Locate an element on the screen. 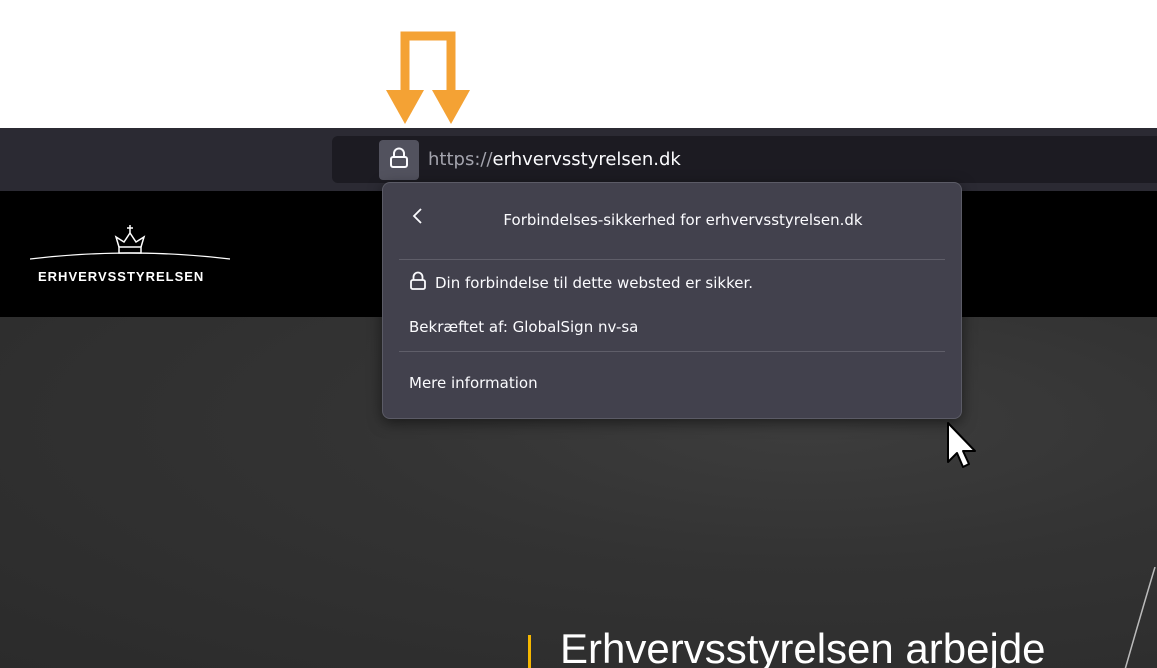 Image resolution: width=1157 pixels, height=668 pixels. site-logo: Erhvervsstyrelsen is located at coordinates (132, 256).